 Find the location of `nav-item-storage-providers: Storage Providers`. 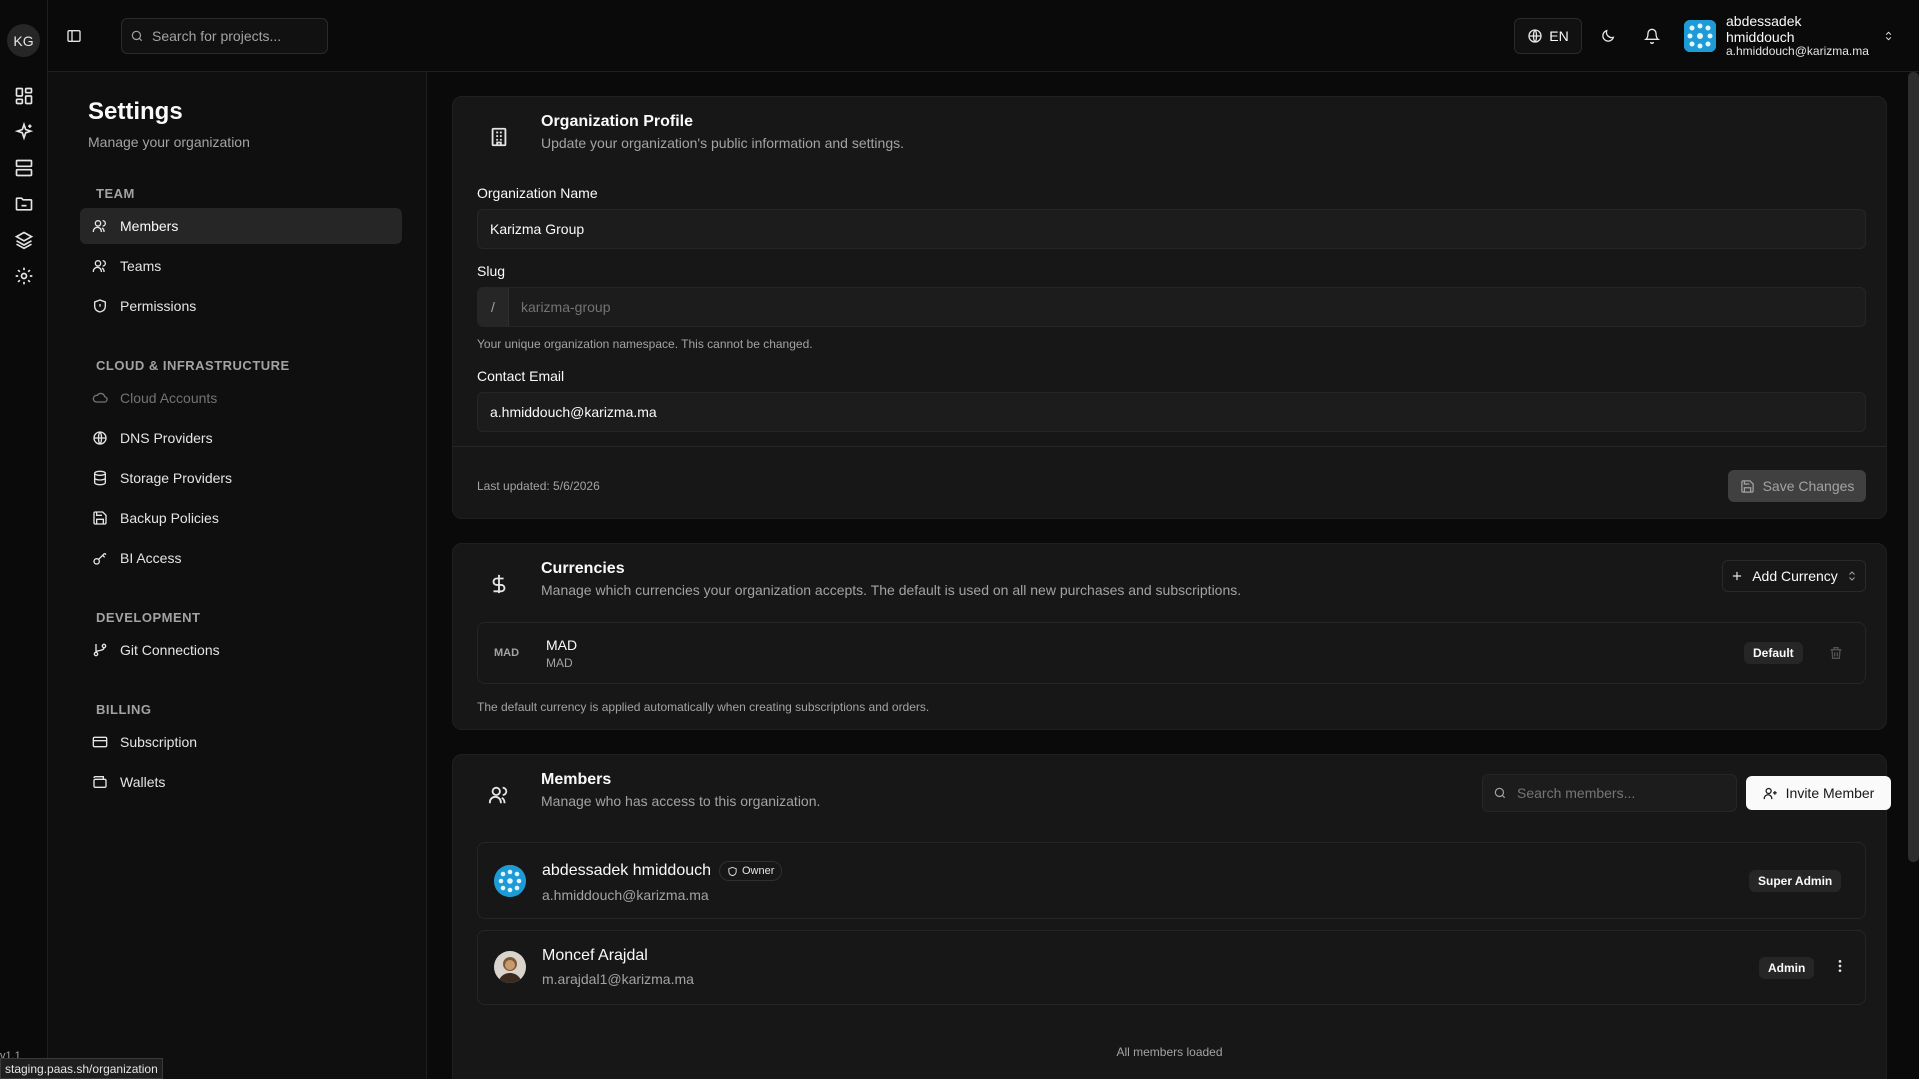

nav-item-storage-providers: Storage Providers is located at coordinates (241, 478).